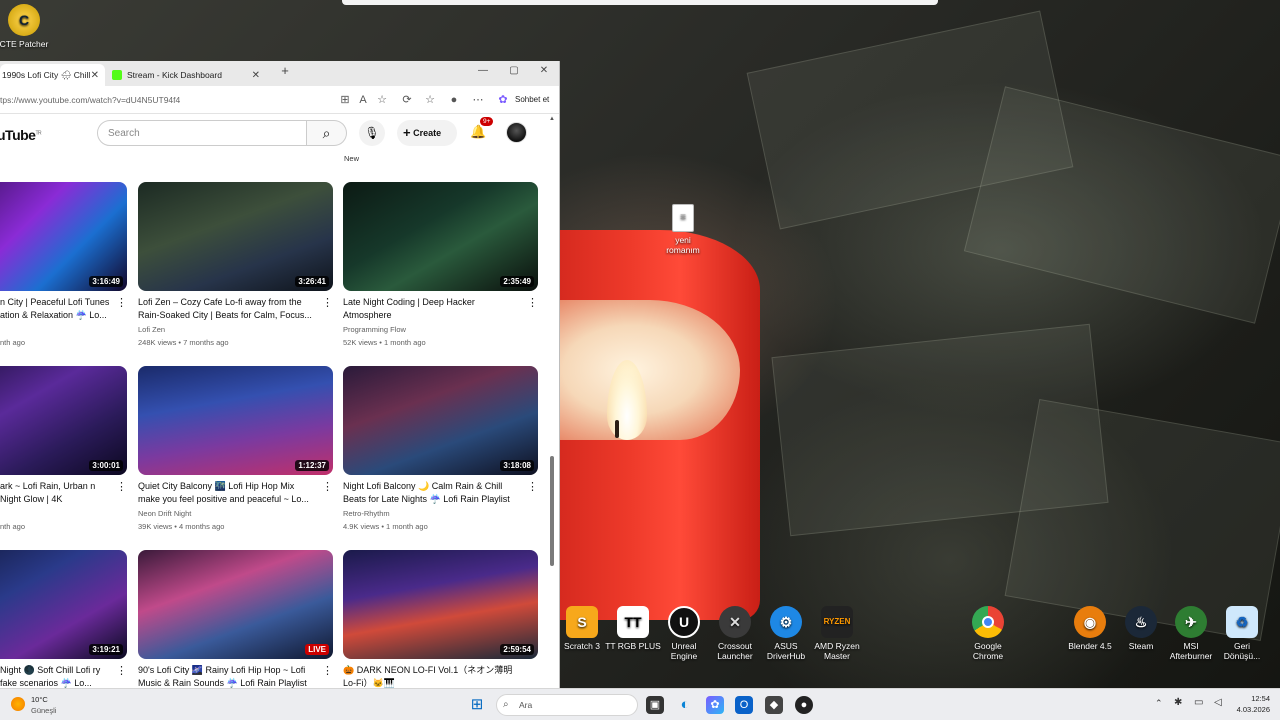  Describe the element at coordinates (21, 135) in the screenshot. I see `youtube-logo: uTubeTR` at that location.